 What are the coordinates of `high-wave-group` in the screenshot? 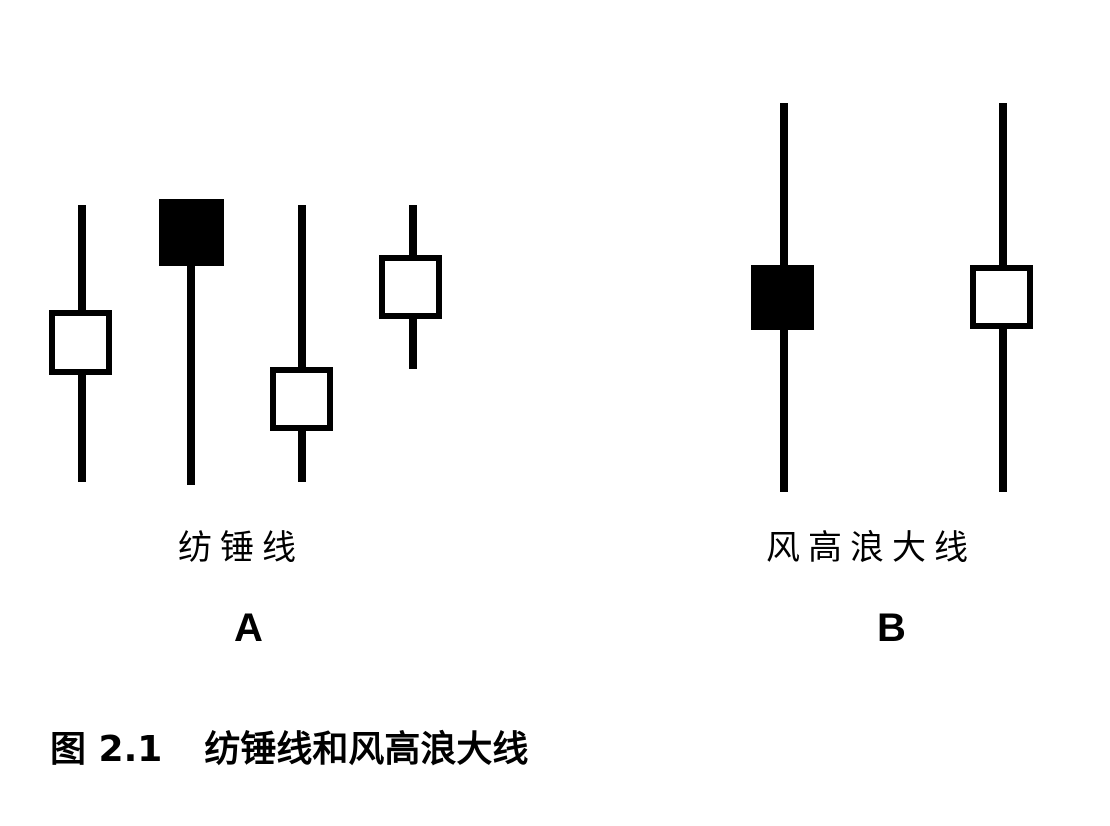 It's located at (892, 297).